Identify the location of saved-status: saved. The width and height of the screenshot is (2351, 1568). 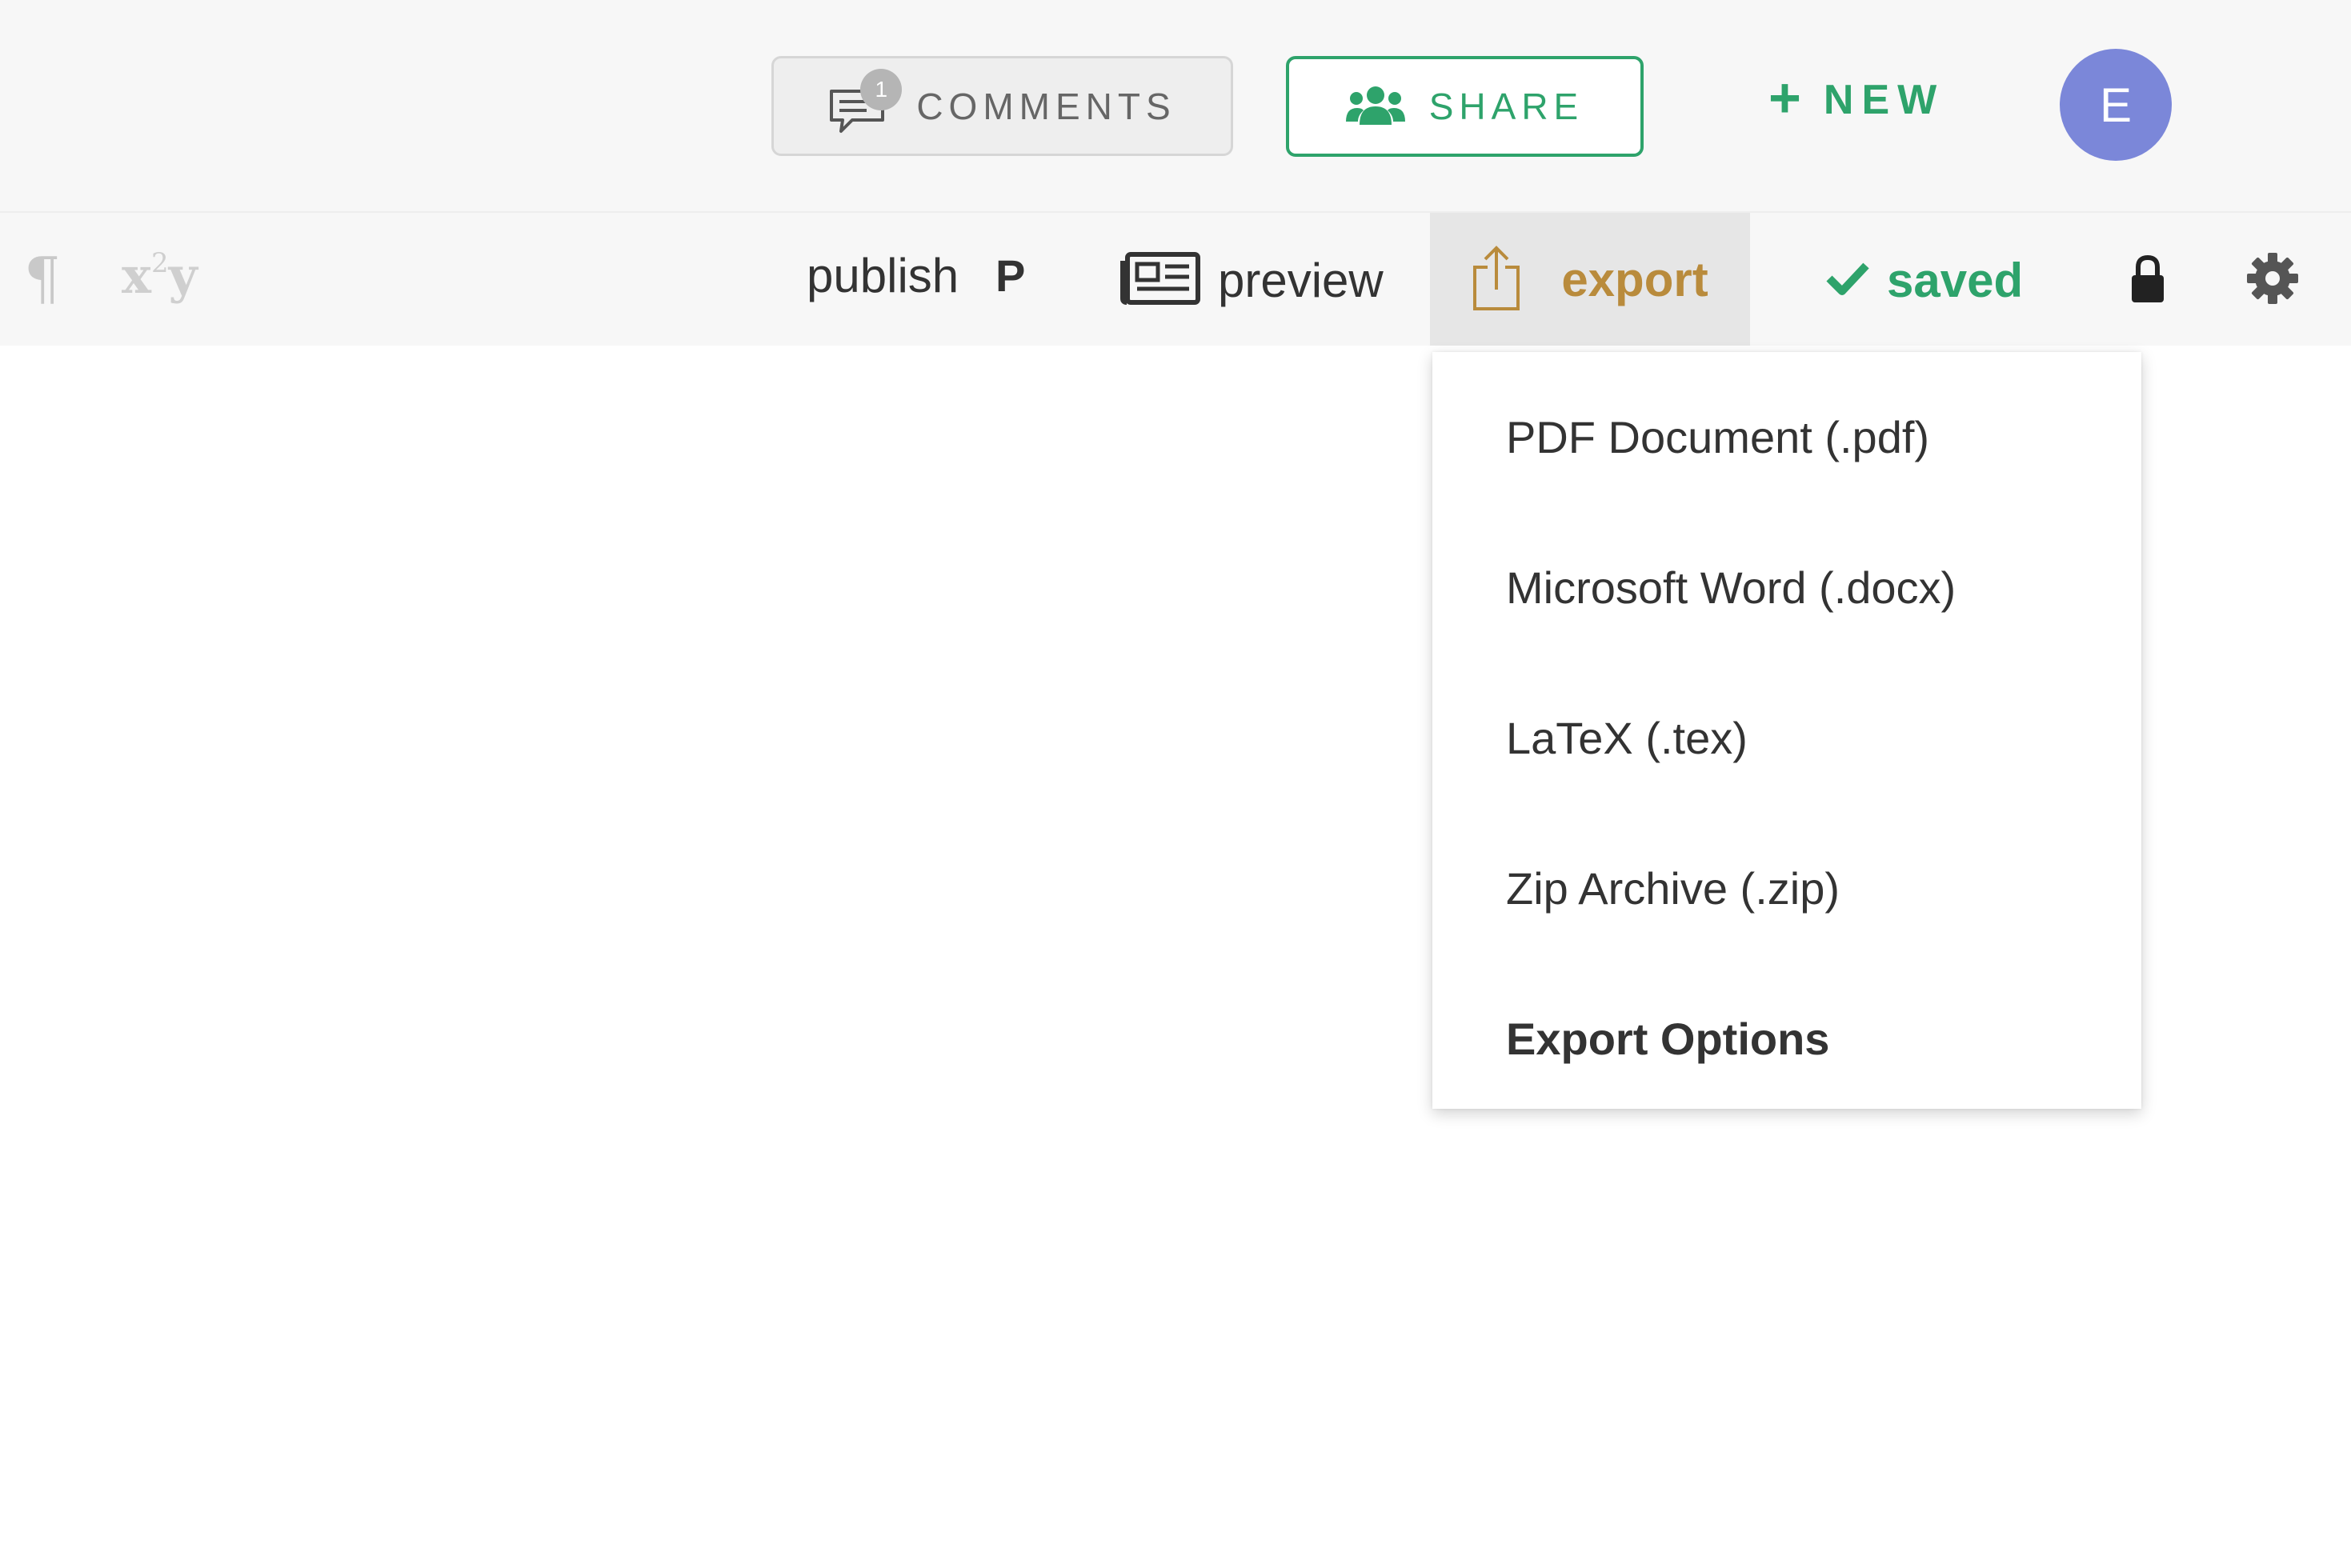
(1924, 280).